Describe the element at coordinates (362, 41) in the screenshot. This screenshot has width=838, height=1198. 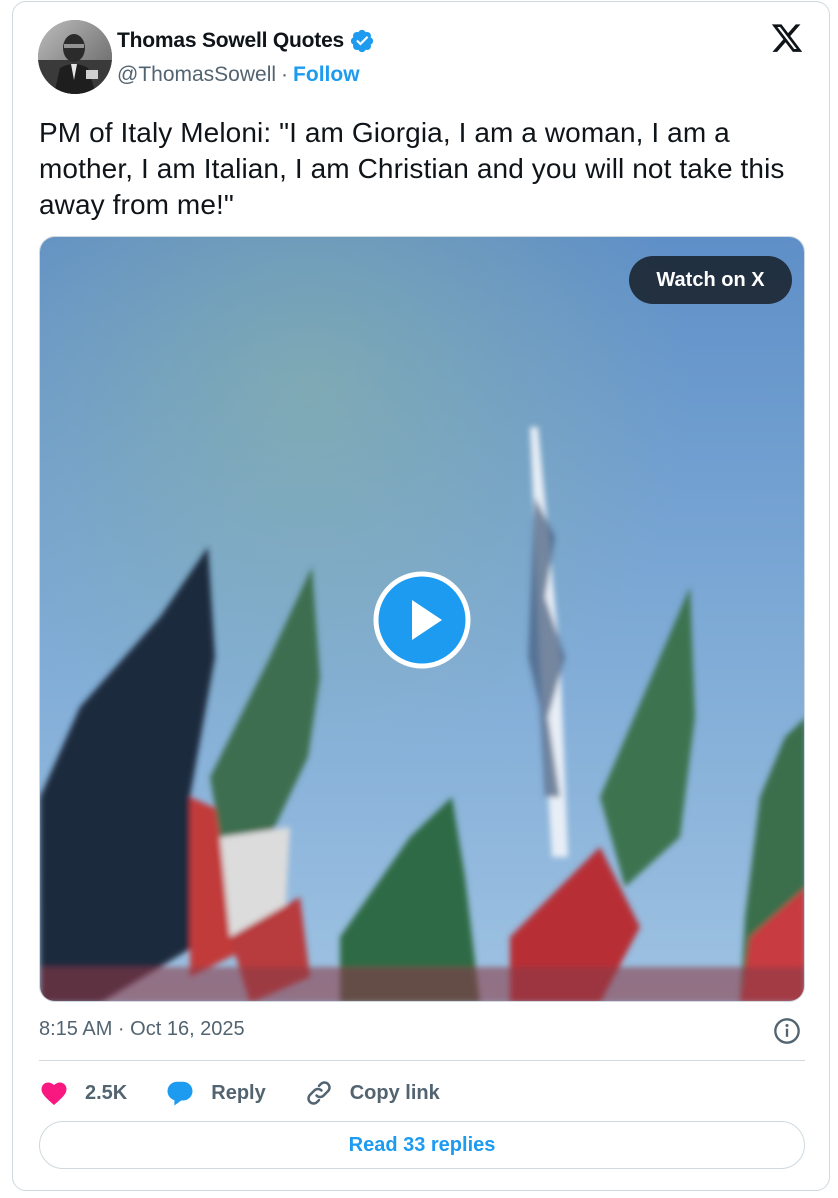
I see `verified-badge-icon` at that location.